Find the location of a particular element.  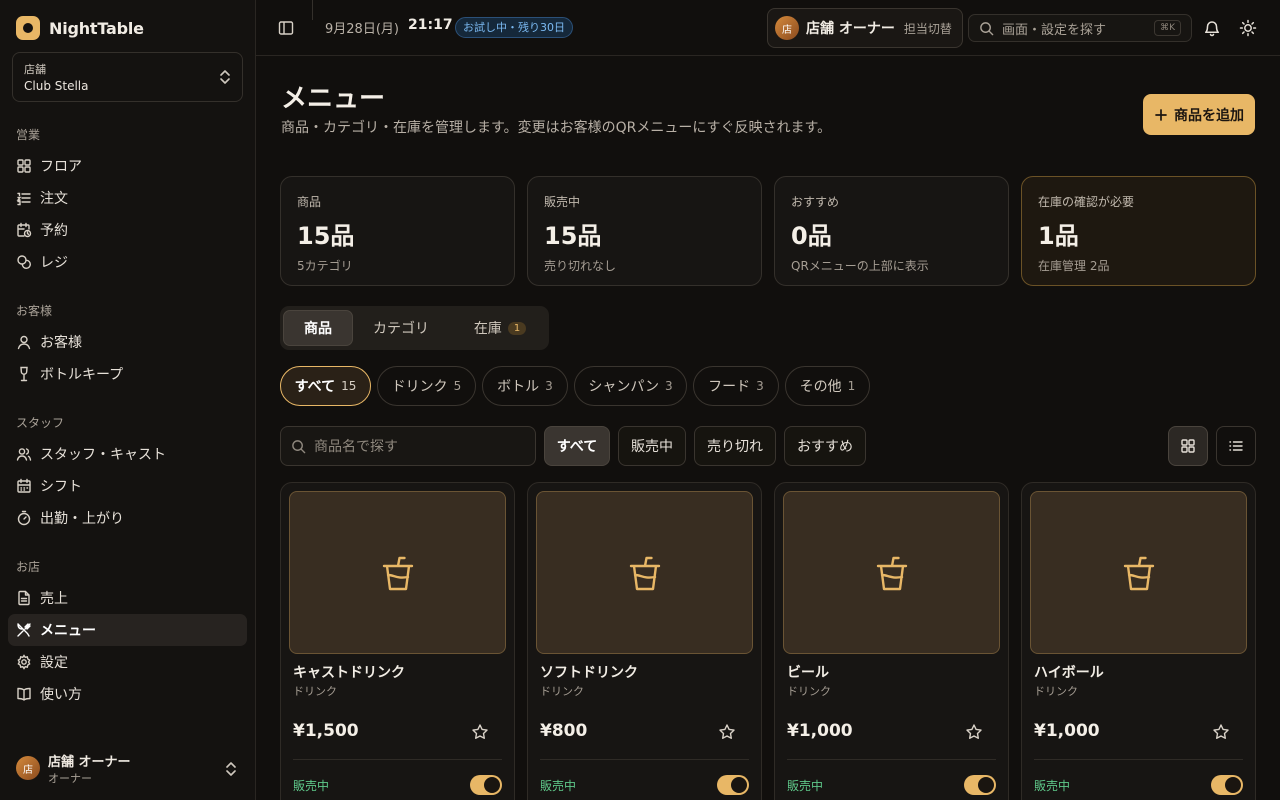

category-chip-food: フード 3 is located at coordinates (736, 386).